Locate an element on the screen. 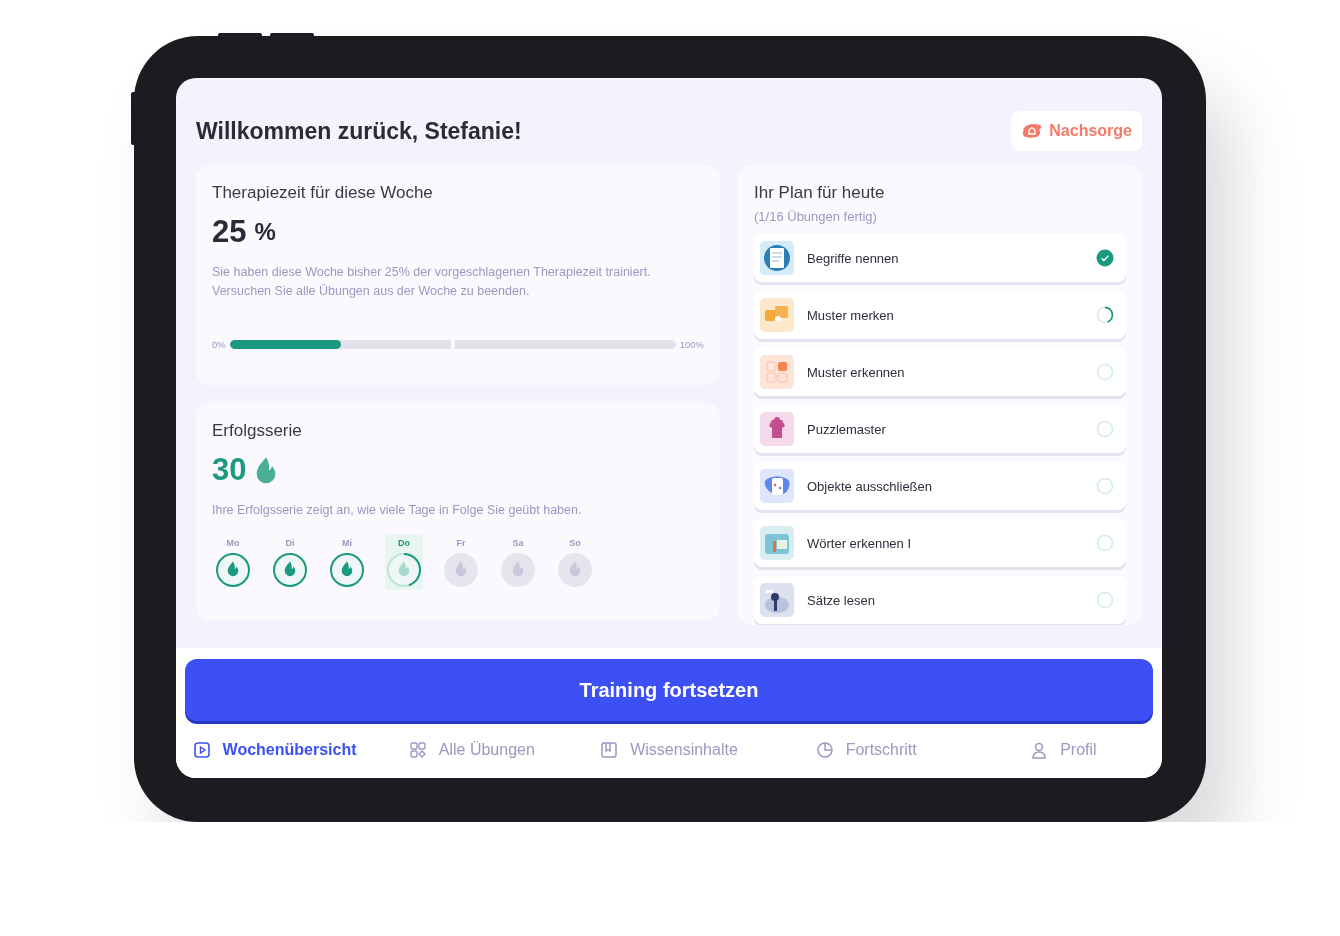 This screenshot has width=1340, height=936. exercise-row: Wörter erkennen I is located at coordinates (940, 543).